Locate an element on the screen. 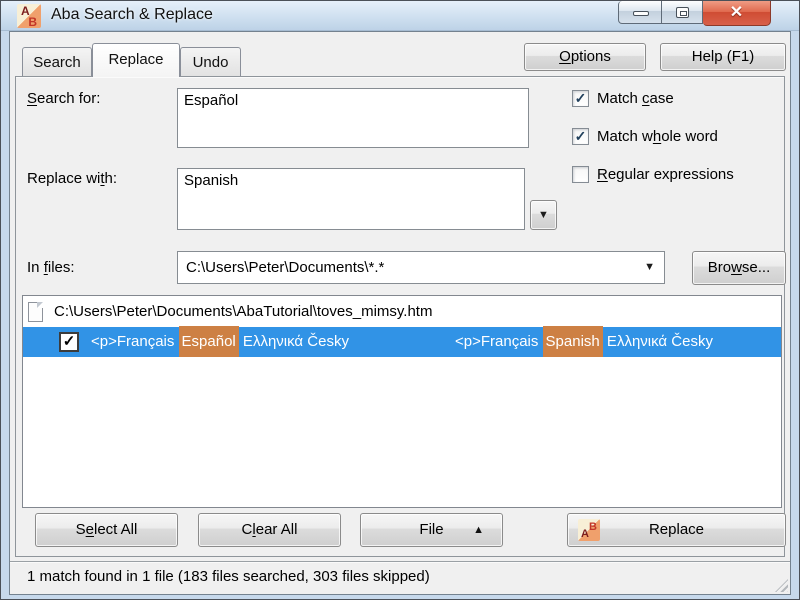 The width and height of the screenshot is (800, 600). replace-ab-icon: A B is located at coordinates (589, 530).